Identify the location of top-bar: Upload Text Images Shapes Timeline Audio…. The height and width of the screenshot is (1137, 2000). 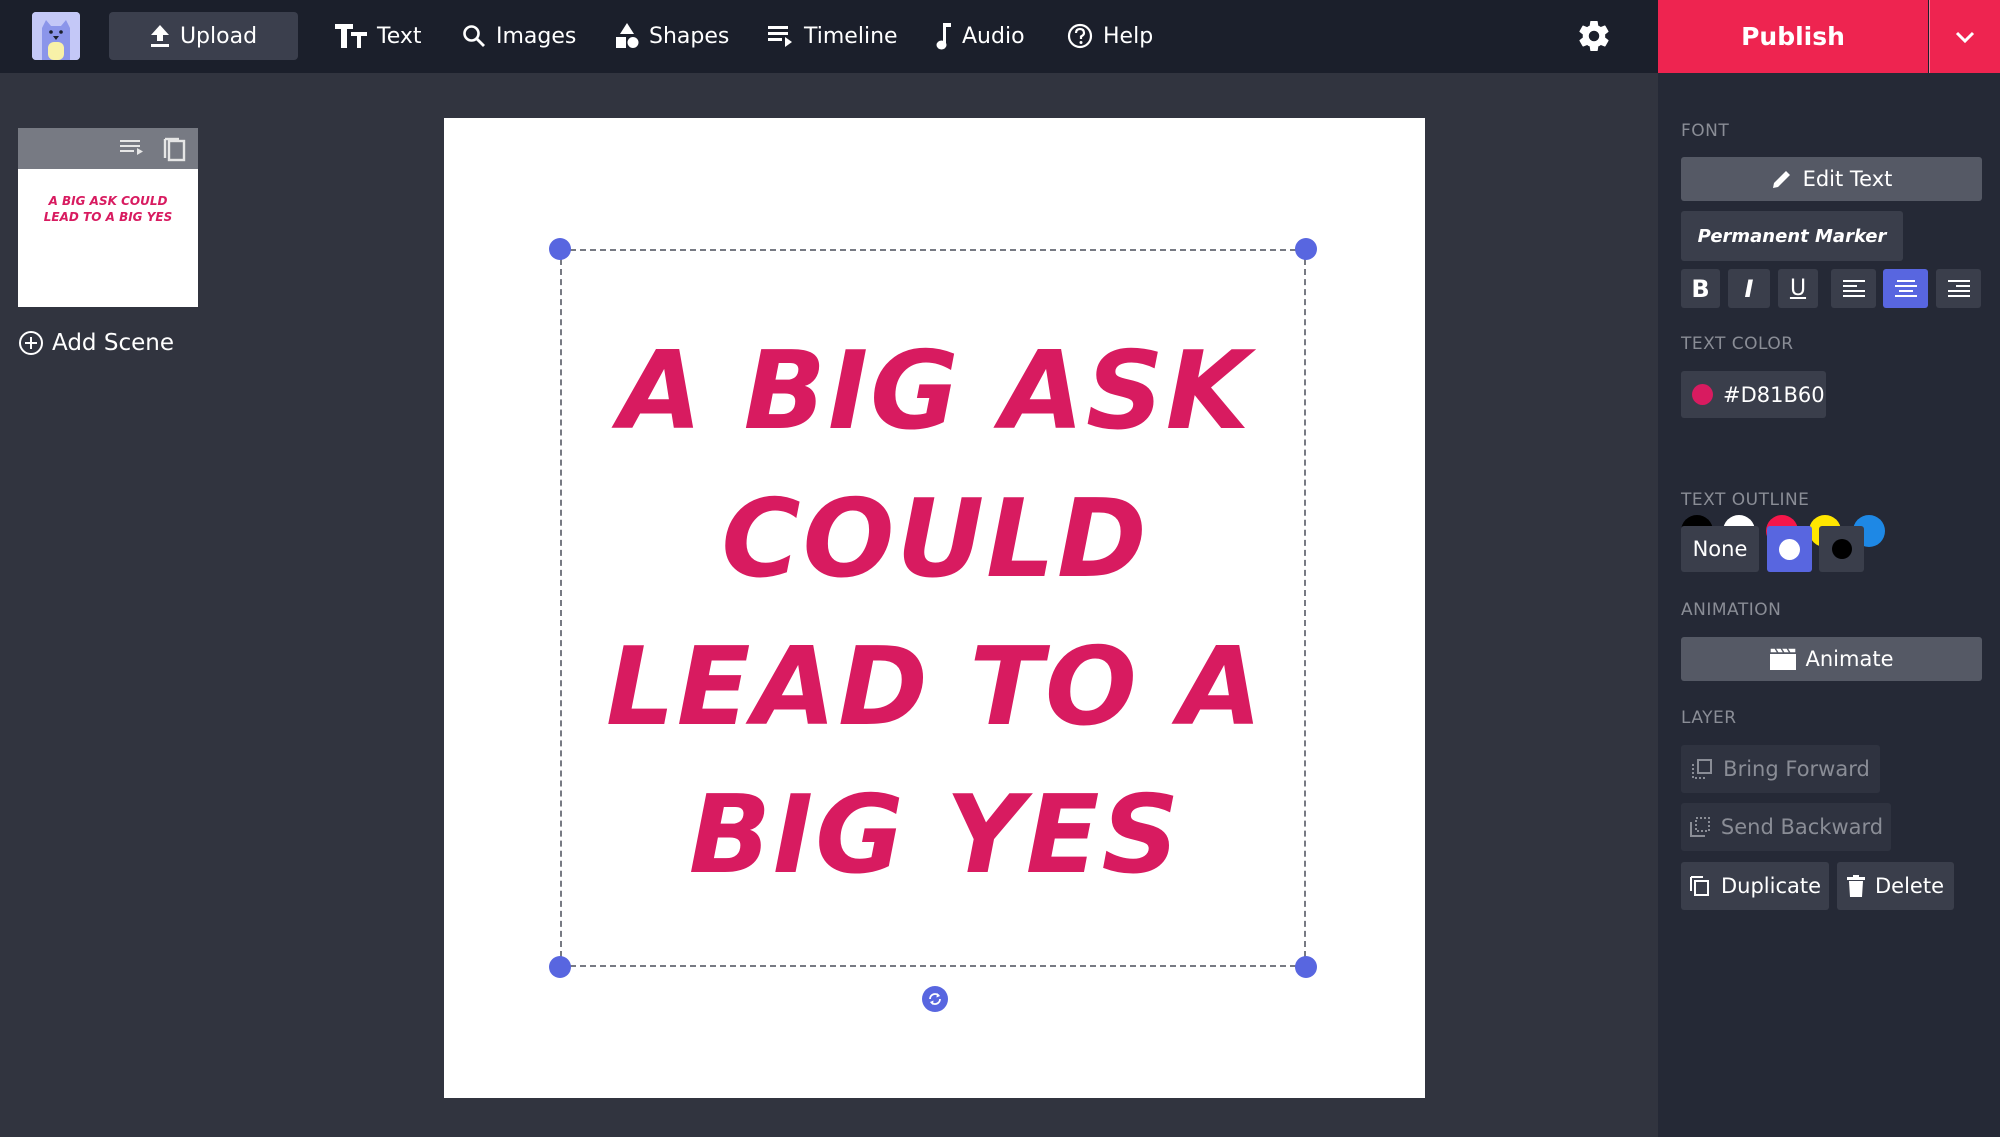
(1000, 36).